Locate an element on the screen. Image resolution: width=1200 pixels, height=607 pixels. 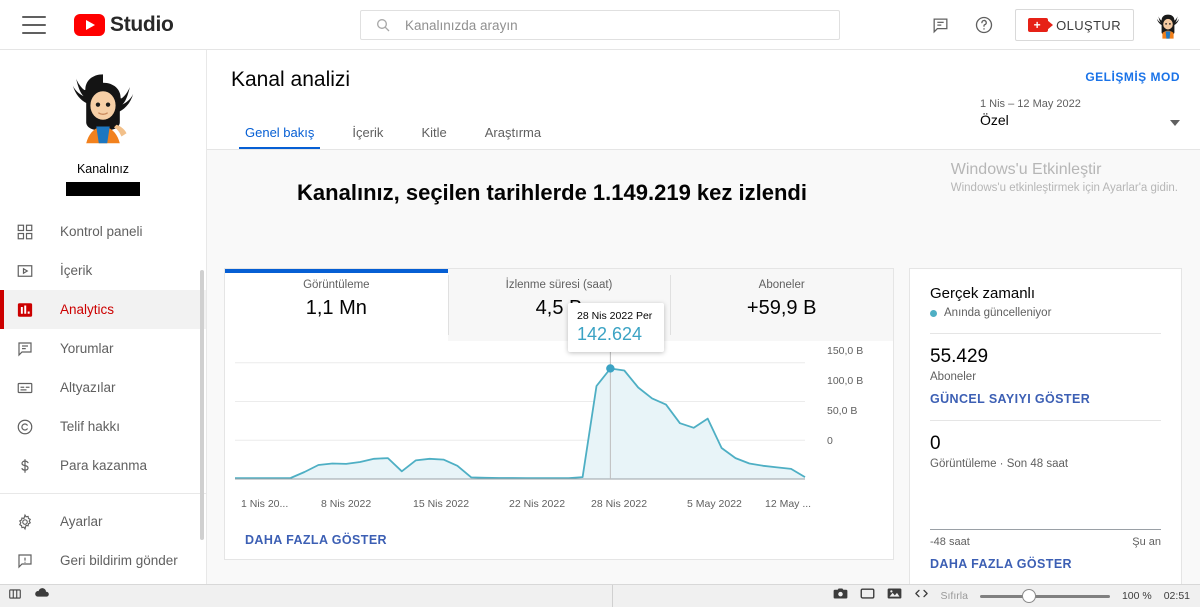
watermark-title: Windows'u Etkinleştir is located at coordinates (1026, 169).